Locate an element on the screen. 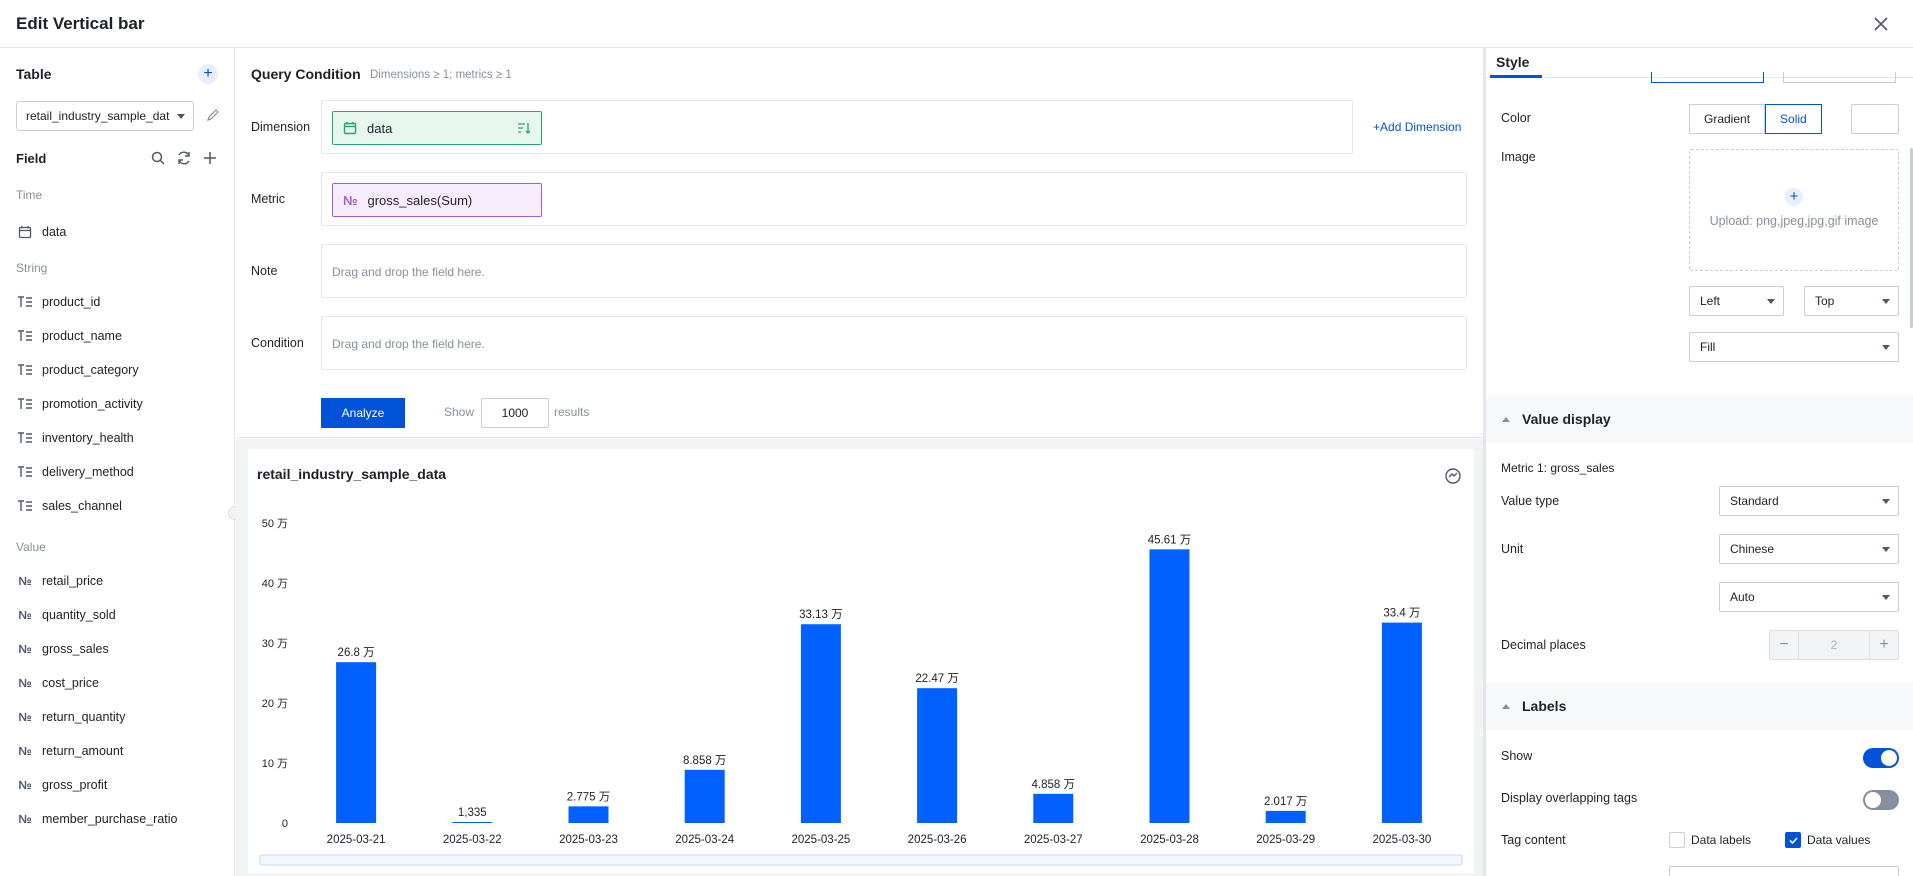  metric-line: Metric 1: gross_sales is located at coordinates (1558, 468).